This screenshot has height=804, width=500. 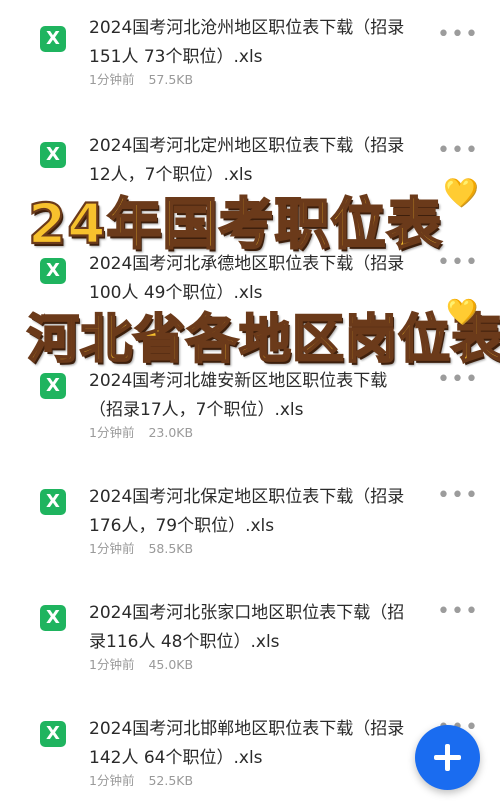 I want to click on file-name-line: 142人 64个职位）.xls, so click(x=176, y=758).